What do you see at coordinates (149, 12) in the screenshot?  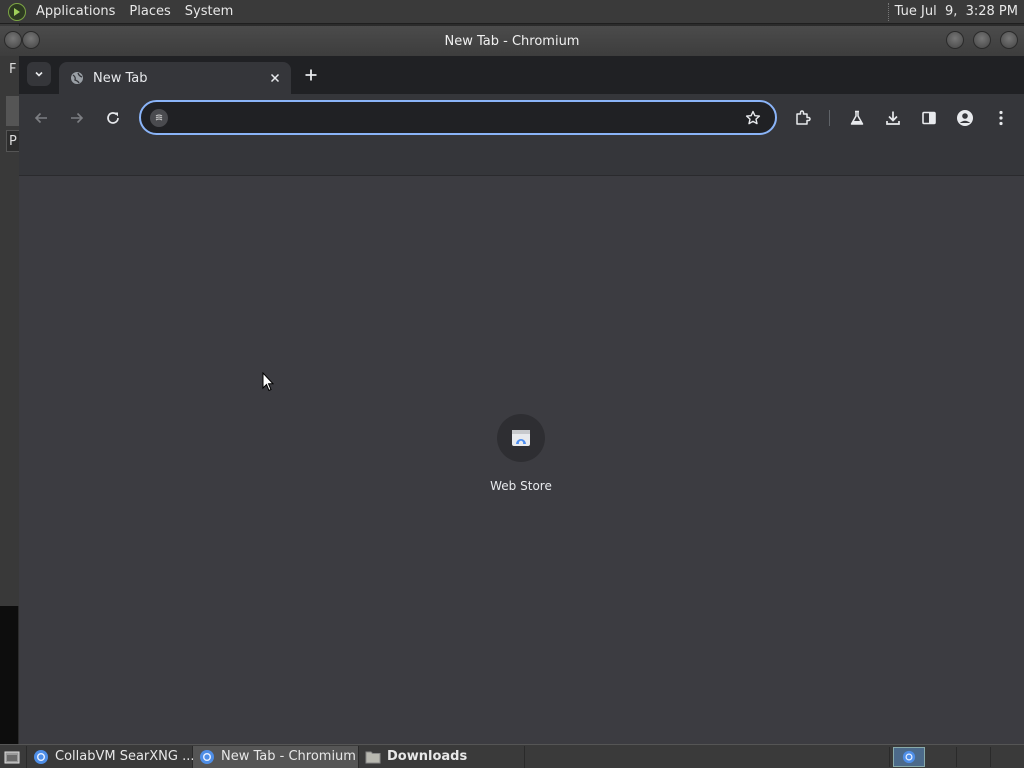 I see `menu-places: Places` at bounding box center [149, 12].